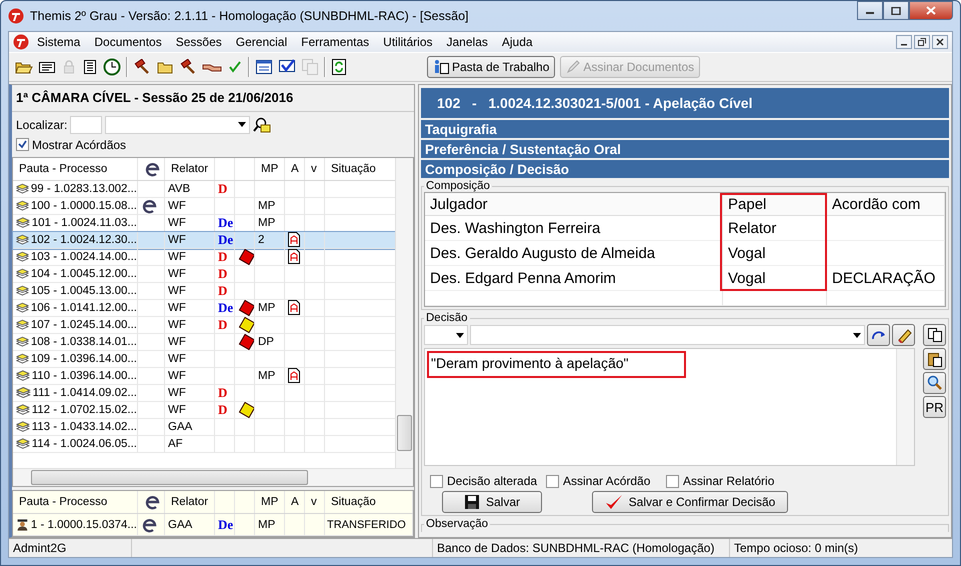 The width and height of the screenshot is (961, 566). I want to click on clock-icon, so click(112, 67).